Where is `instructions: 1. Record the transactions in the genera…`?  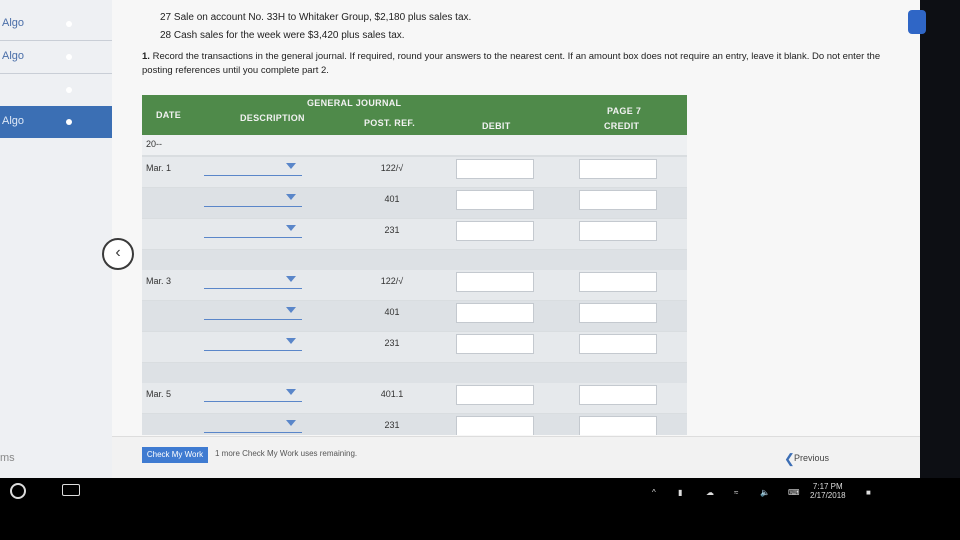
instructions: 1. Record the transactions in the genera… is located at coordinates (527, 64).